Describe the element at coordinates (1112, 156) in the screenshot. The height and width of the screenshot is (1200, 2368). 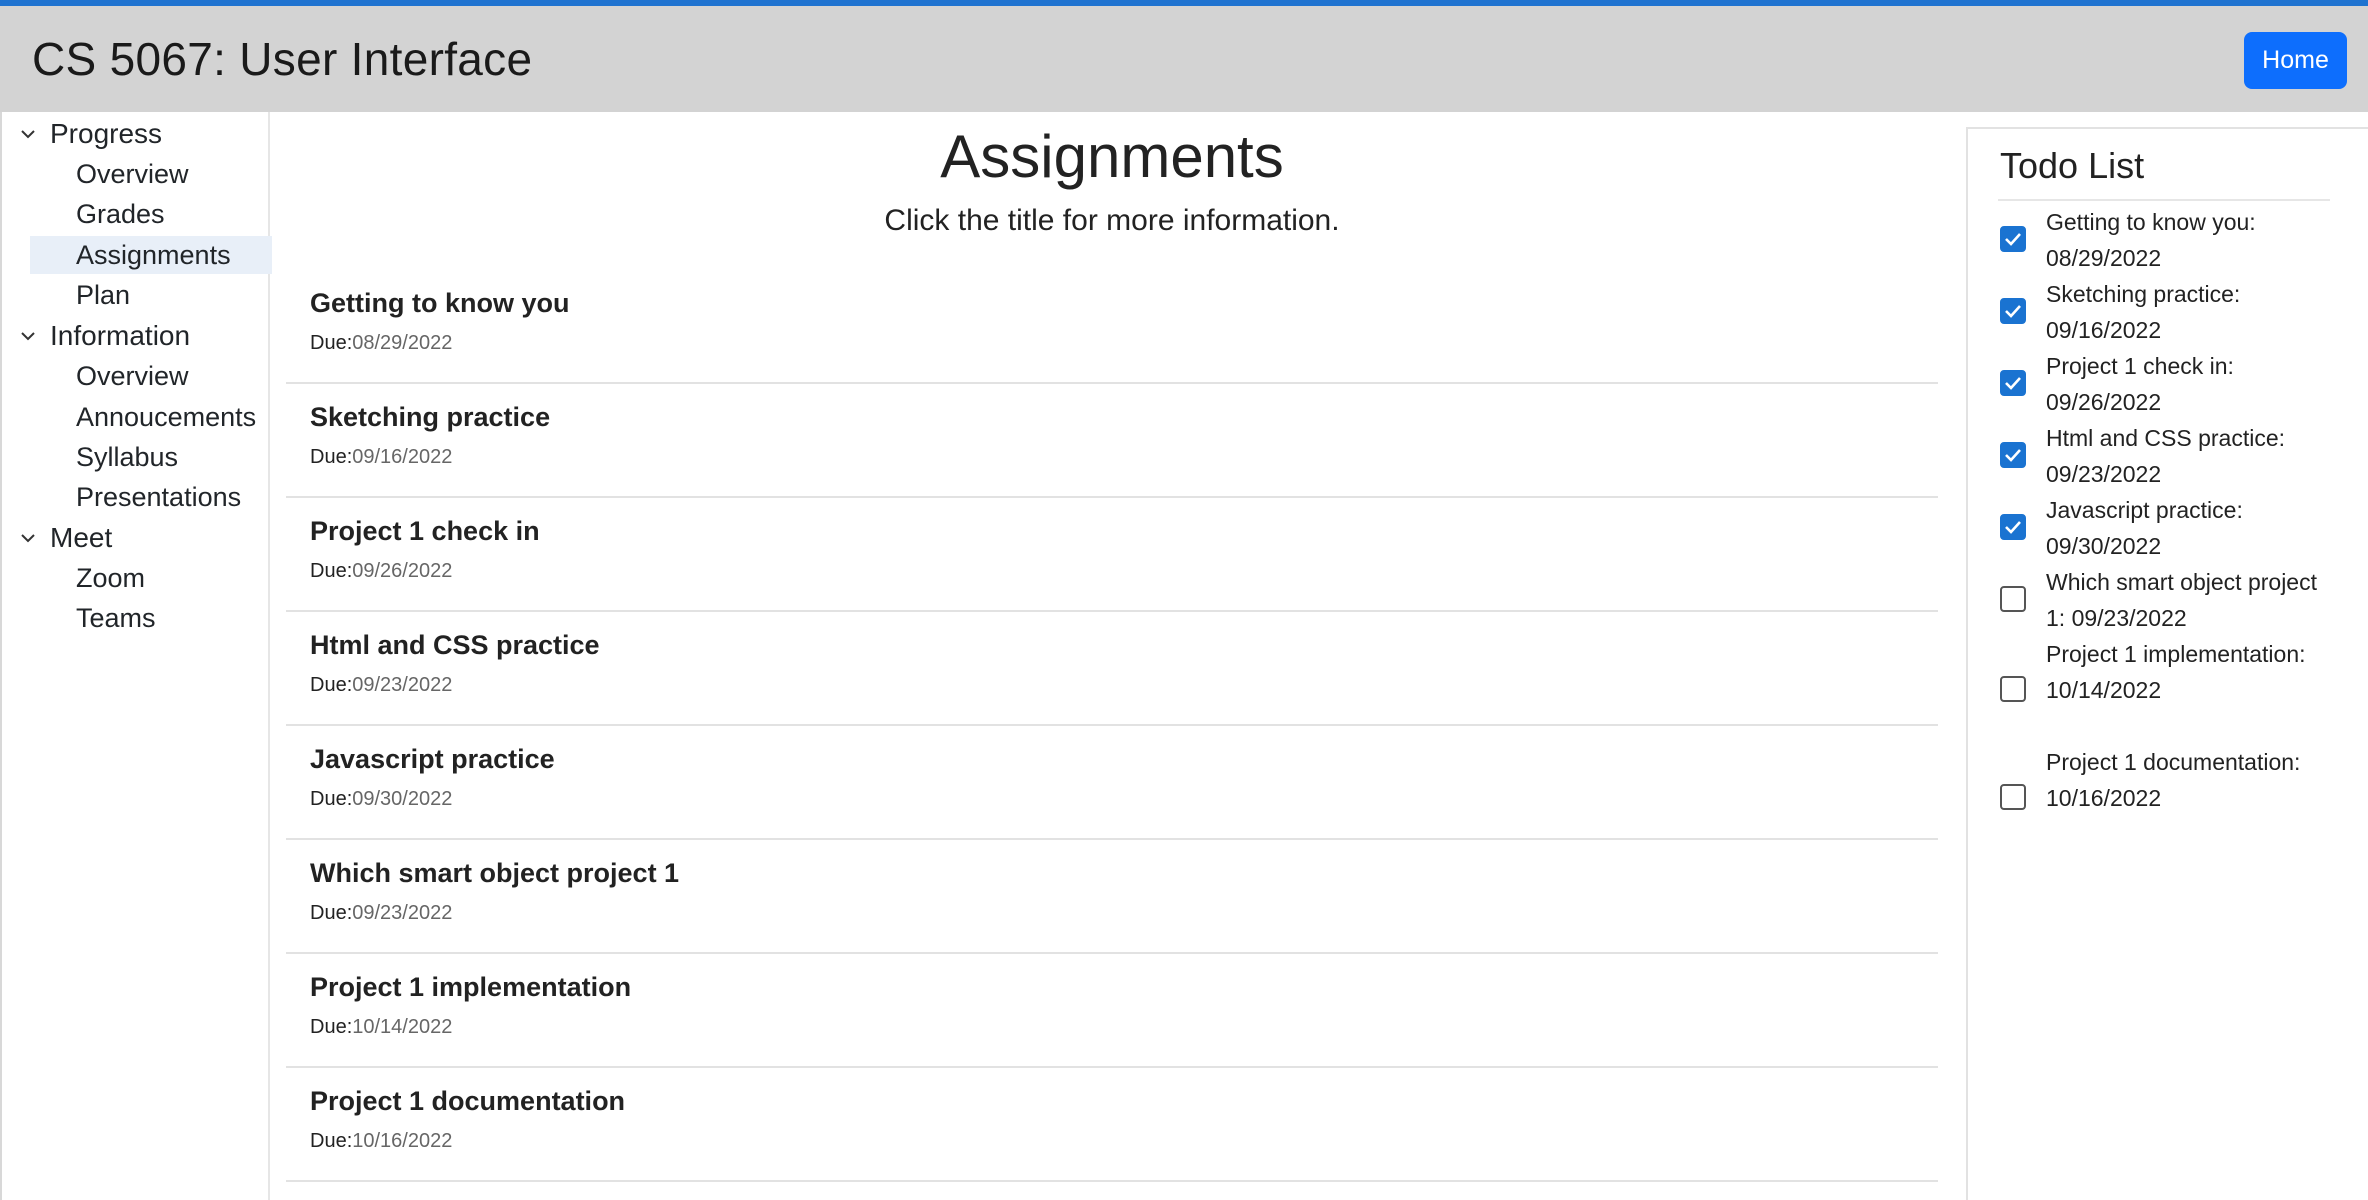
I see `page-title: Assignments` at that location.